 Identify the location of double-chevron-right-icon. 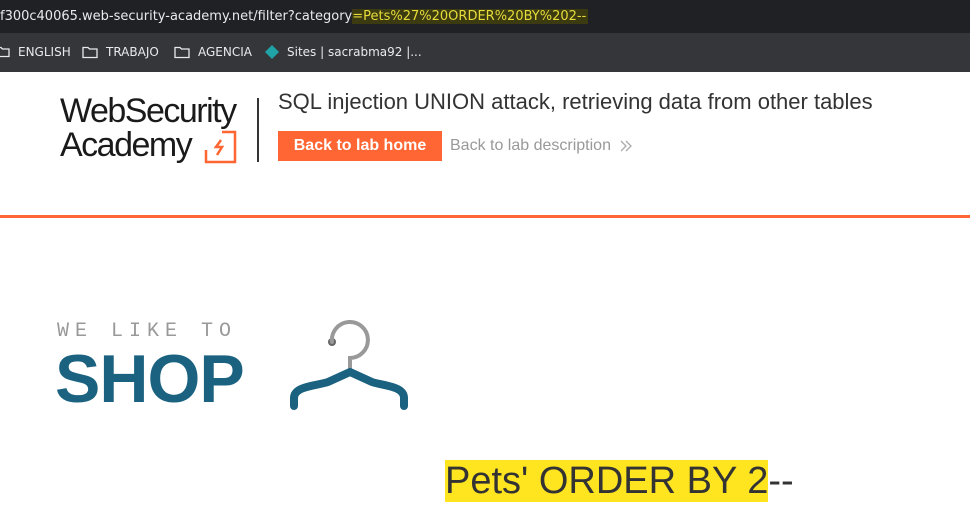
(626, 146).